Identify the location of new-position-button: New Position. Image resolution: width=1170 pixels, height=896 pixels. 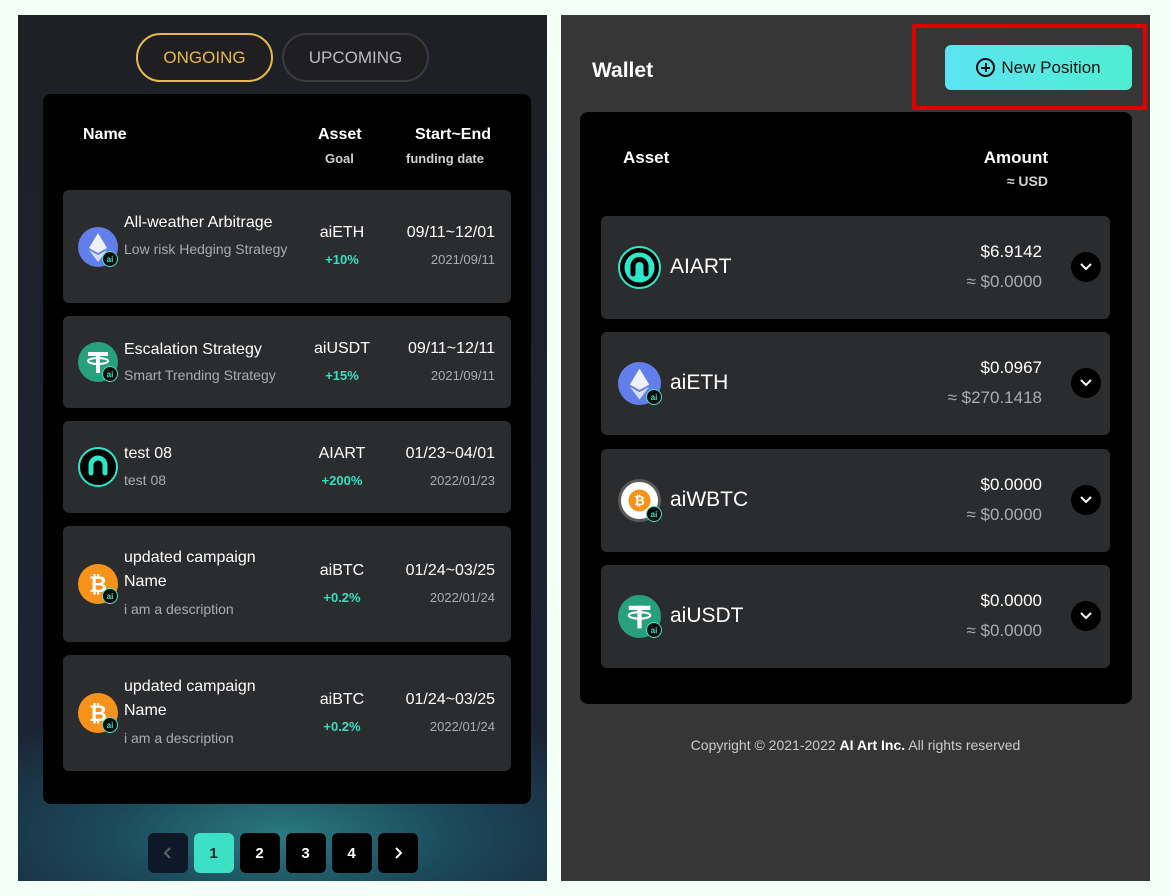
(1038, 67).